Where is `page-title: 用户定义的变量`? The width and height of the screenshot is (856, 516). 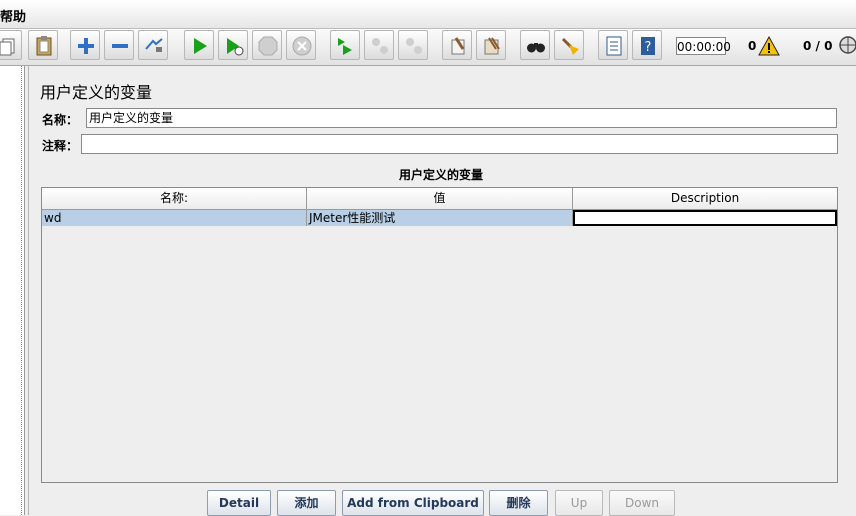
page-title: 用户定义的变量 is located at coordinates (96, 92).